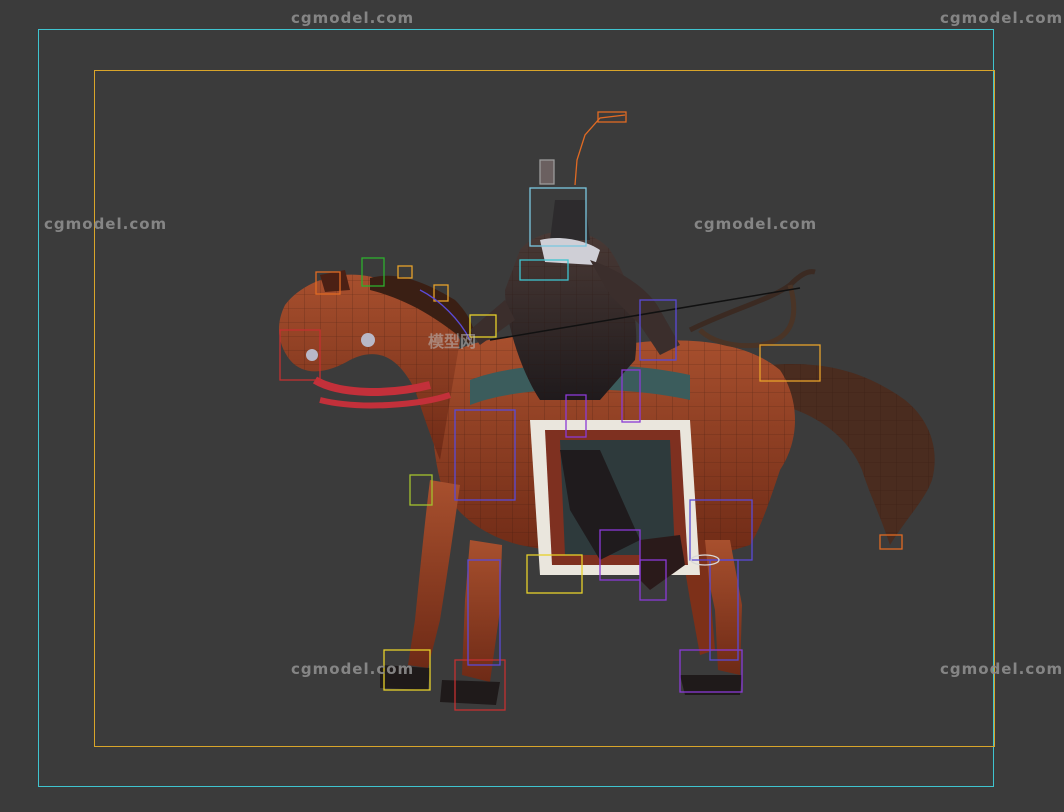 Image resolution: width=1064 pixels, height=812 pixels. Describe the element at coordinates (452, 341) in the screenshot. I see `center-watermark: 模型网` at that location.